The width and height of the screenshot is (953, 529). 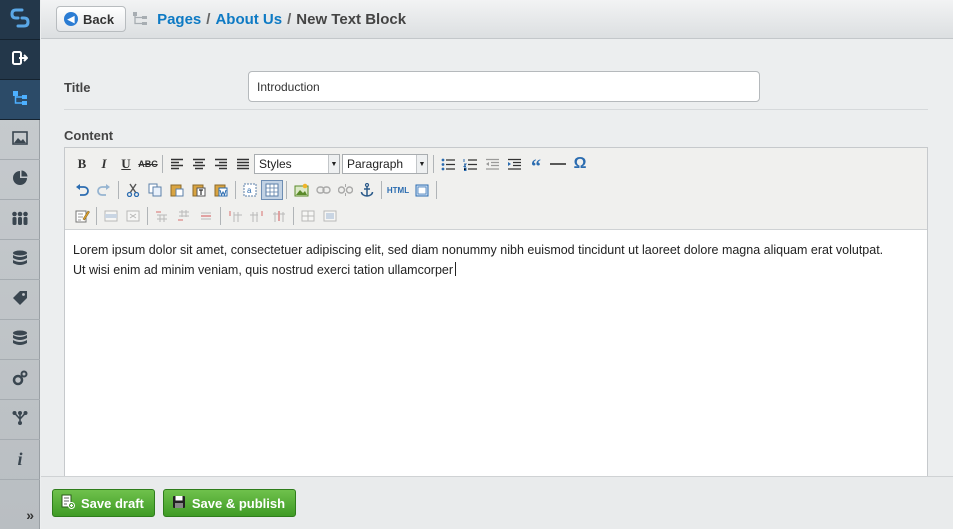 I want to click on copy-icon, so click(x=155, y=190).